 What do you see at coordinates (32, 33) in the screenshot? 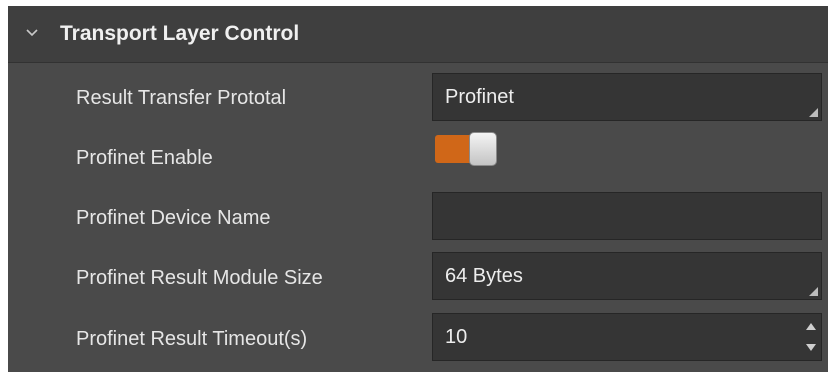
I see `chevron-down-icon` at bounding box center [32, 33].